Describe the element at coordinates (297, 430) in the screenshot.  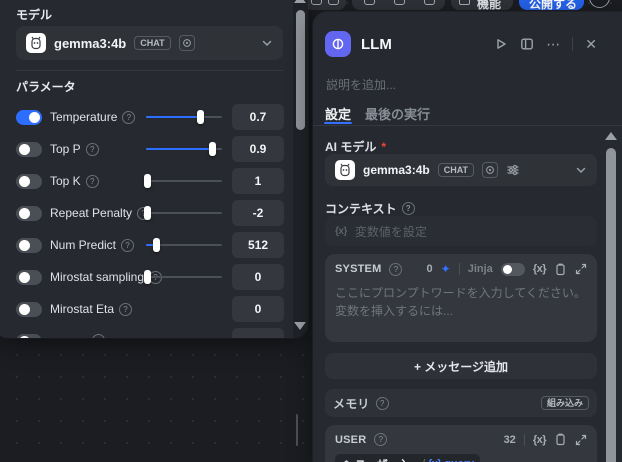
I see `canvas-scrollbar-fragment` at that location.